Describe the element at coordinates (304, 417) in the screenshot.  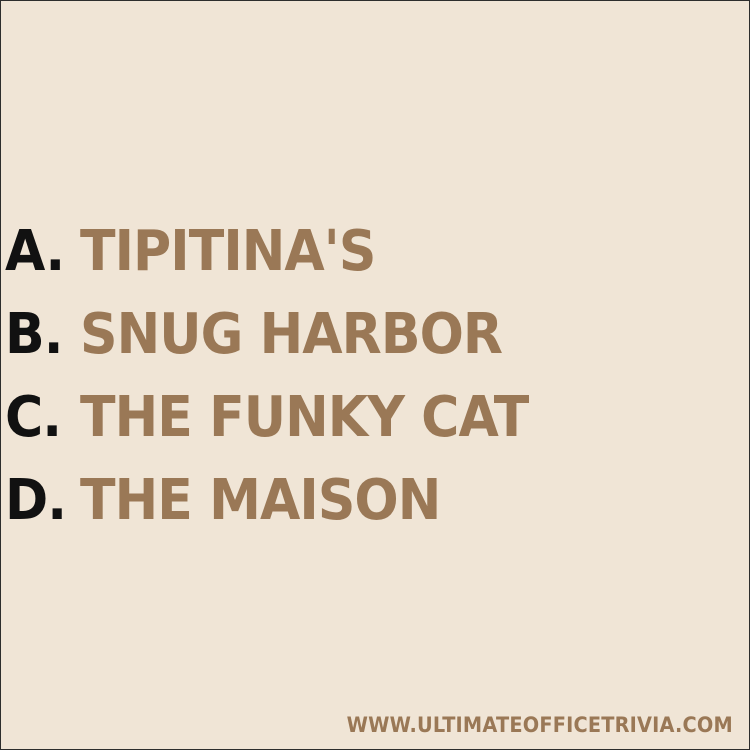
I see `answer-text-c: THE FUNKY CAT` at that location.